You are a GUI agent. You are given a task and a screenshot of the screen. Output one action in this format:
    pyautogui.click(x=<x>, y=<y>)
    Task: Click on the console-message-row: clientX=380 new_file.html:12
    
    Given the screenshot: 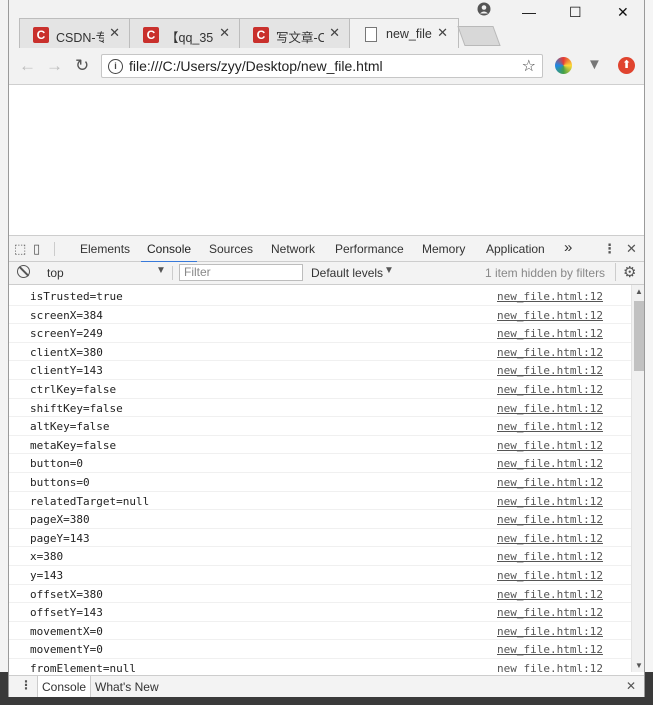 What is the action you would take?
    pyautogui.click(x=320, y=352)
    